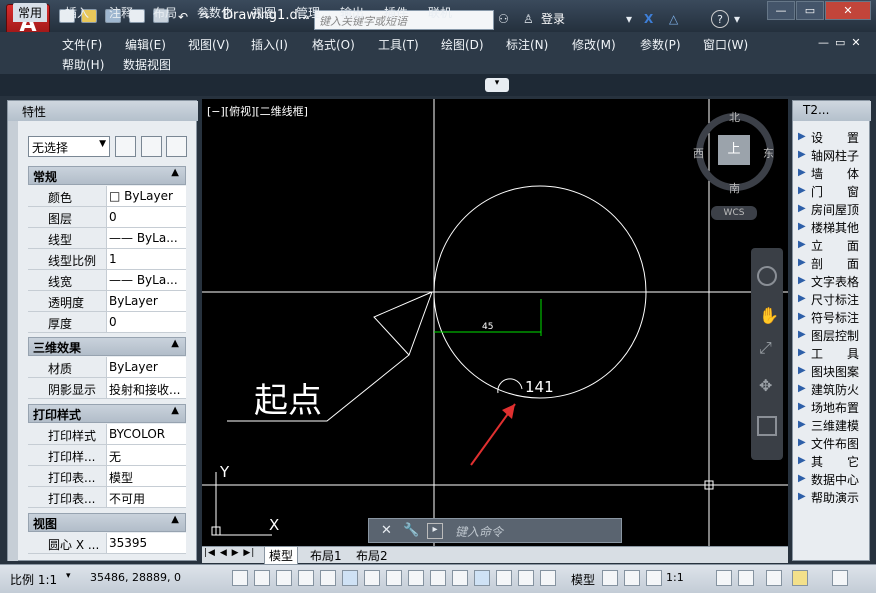 The width and height of the screenshot is (876, 593). Describe the element at coordinates (720, 19) in the screenshot. I see `help-icon: ?` at that location.